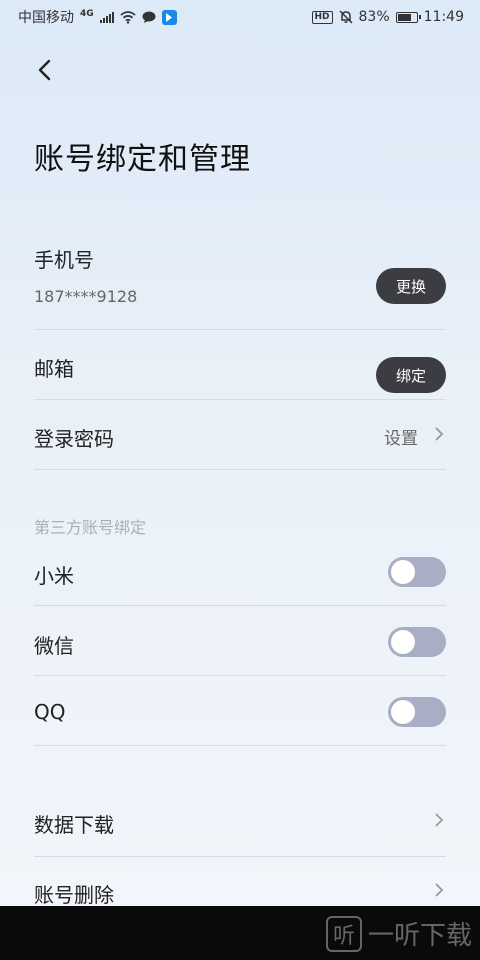 This screenshot has width=480, height=960. What do you see at coordinates (401, 439) in the screenshot?
I see `password-set-text: 设置` at bounding box center [401, 439].